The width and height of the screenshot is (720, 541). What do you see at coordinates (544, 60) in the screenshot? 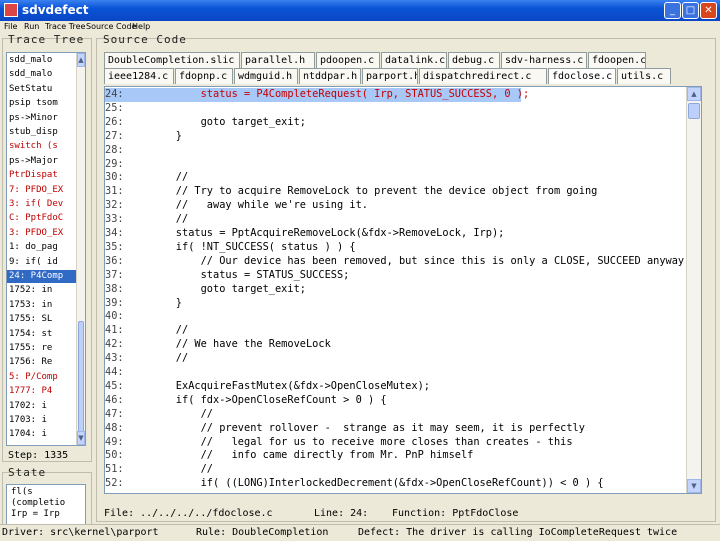
I see `tab-sdv-harness-c: sdv-harness.c` at bounding box center [544, 60].